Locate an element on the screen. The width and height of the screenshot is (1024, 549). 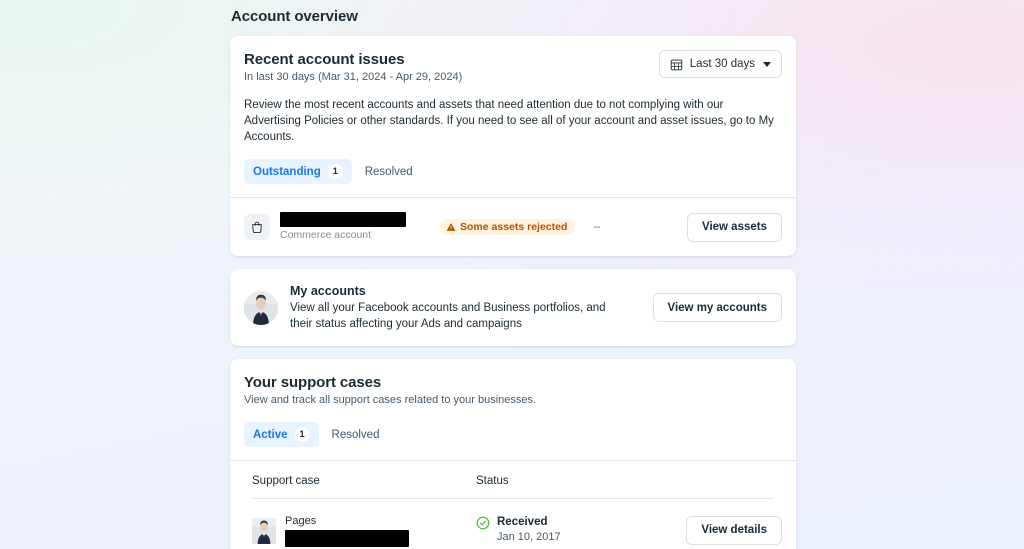
page-title: Account overview is located at coordinates (294, 16).